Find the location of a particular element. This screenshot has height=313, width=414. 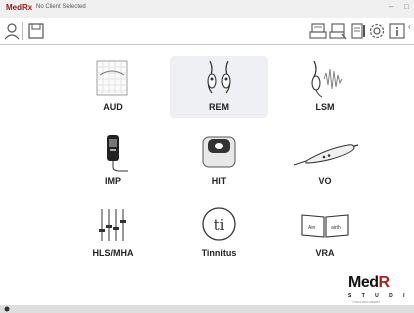

tile-label-tinnitus: Tinnitus is located at coordinates (219, 253).